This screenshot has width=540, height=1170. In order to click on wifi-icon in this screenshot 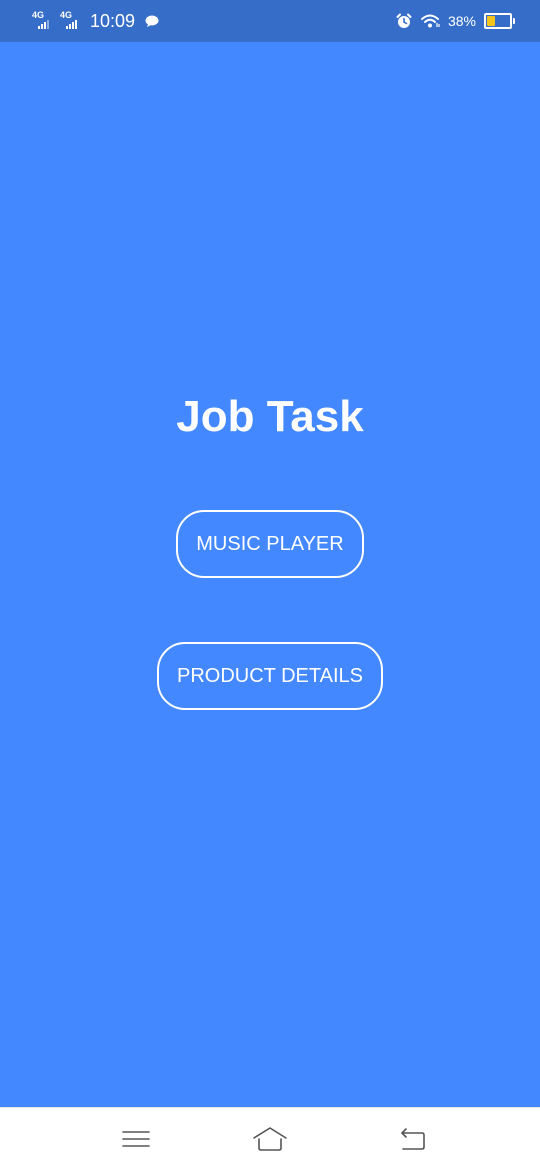, I will do `click(430, 21)`.